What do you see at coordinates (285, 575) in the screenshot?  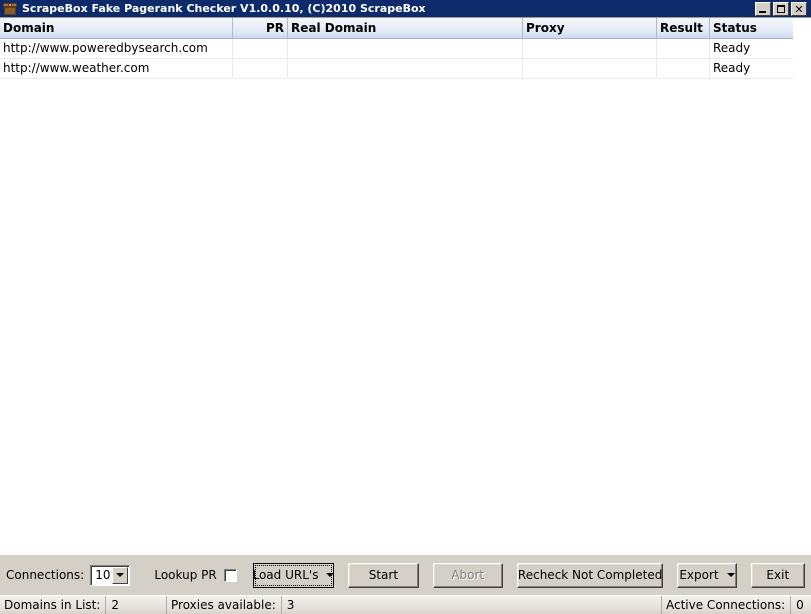 I see `load-urls-label: Load URL's` at bounding box center [285, 575].